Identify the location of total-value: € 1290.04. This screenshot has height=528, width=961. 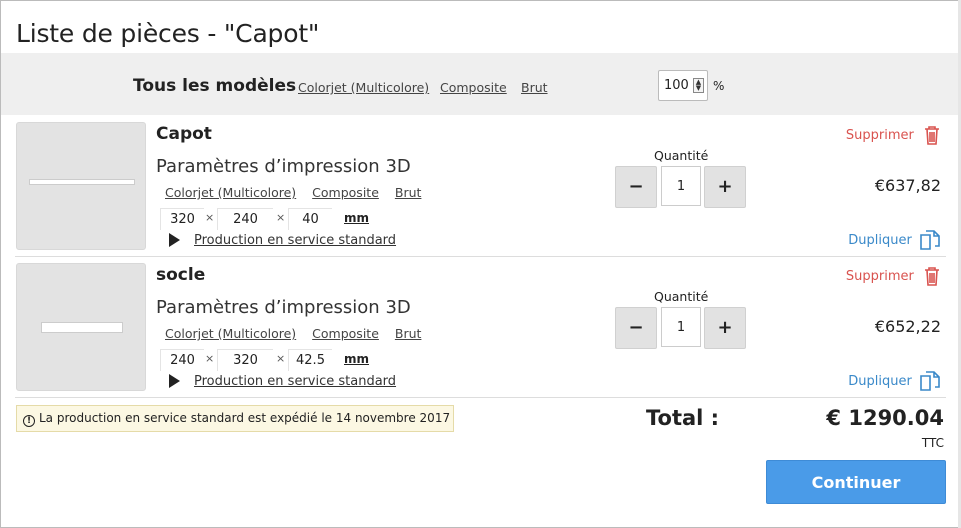
(885, 418).